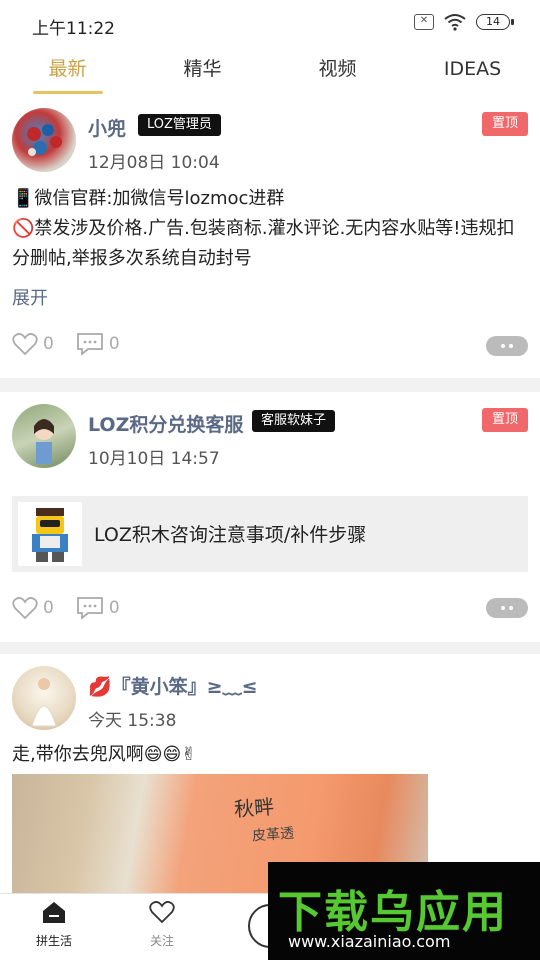  What do you see at coordinates (270, 24) in the screenshot?
I see `status-bar: 上午11:22 ✕ 14` at bounding box center [270, 24].